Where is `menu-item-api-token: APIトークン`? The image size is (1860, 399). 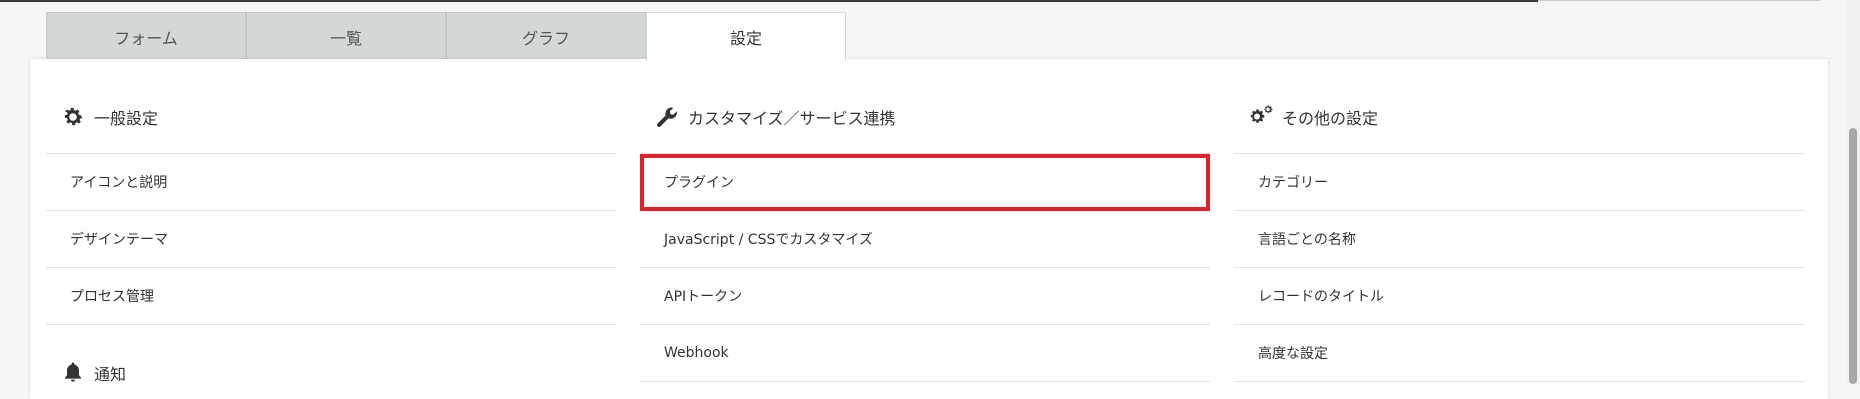
menu-item-api-token: APIトークン is located at coordinates (925, 296).